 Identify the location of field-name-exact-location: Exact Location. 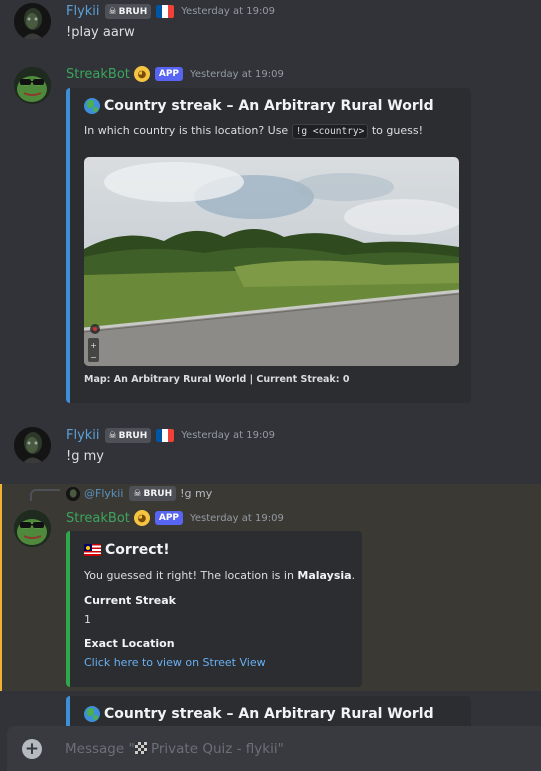
(129, 643).